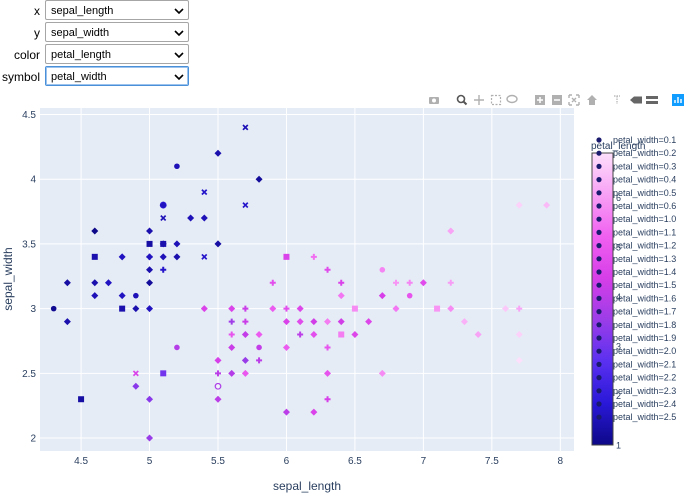 The width and height of the screenshot is (690, 496). I want to click on x-tick-labels: 4.5 5 5.5 6 6.5 7 7.5 8, so click(318, 461).